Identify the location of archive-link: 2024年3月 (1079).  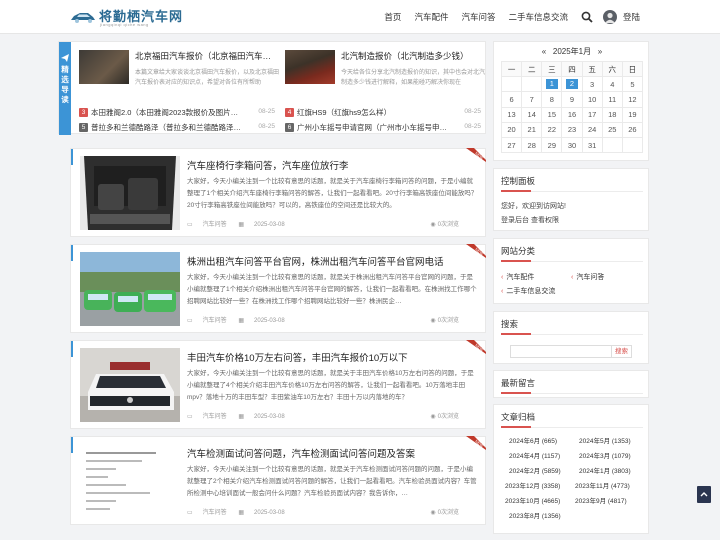
(605, 455).